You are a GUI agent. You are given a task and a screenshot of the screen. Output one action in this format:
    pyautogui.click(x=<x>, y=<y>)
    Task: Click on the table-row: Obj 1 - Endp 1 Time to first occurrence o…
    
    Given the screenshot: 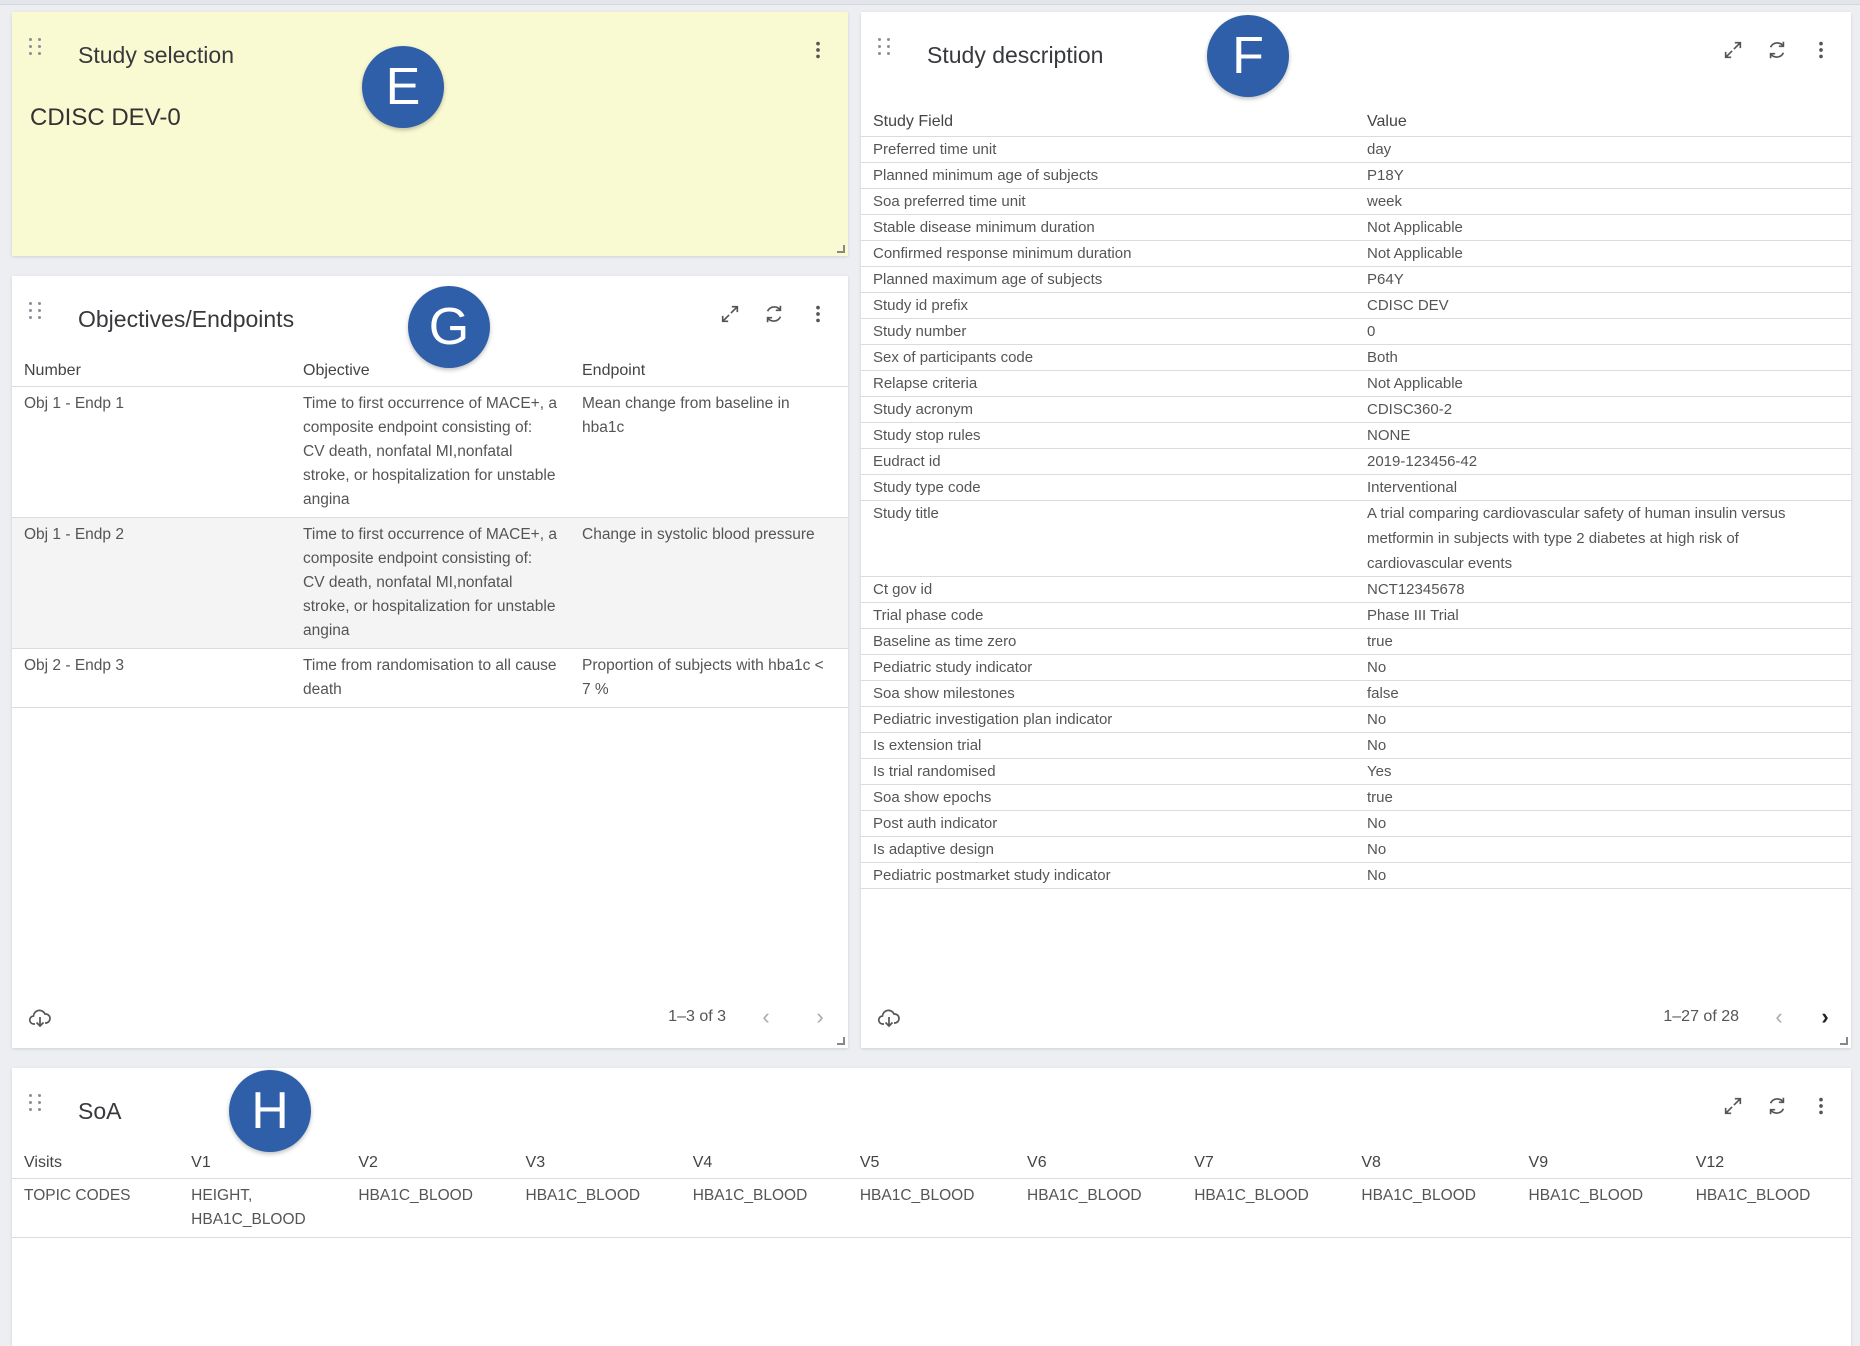 What is the action you would take?
    pyautogui.click(x=430, y=452)
    